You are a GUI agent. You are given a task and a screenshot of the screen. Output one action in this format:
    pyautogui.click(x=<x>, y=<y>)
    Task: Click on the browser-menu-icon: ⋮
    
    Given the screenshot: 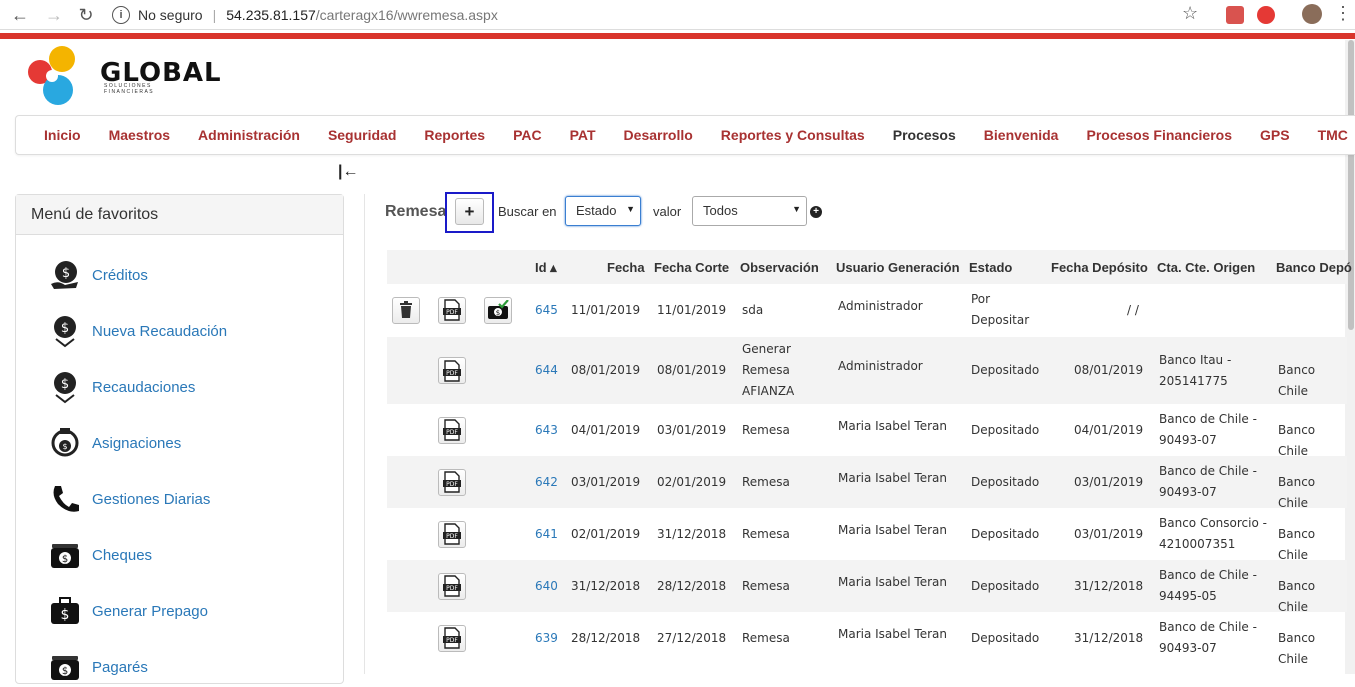 What is the action you would take?
    pyautogui.click(x=1343, y=13)
    